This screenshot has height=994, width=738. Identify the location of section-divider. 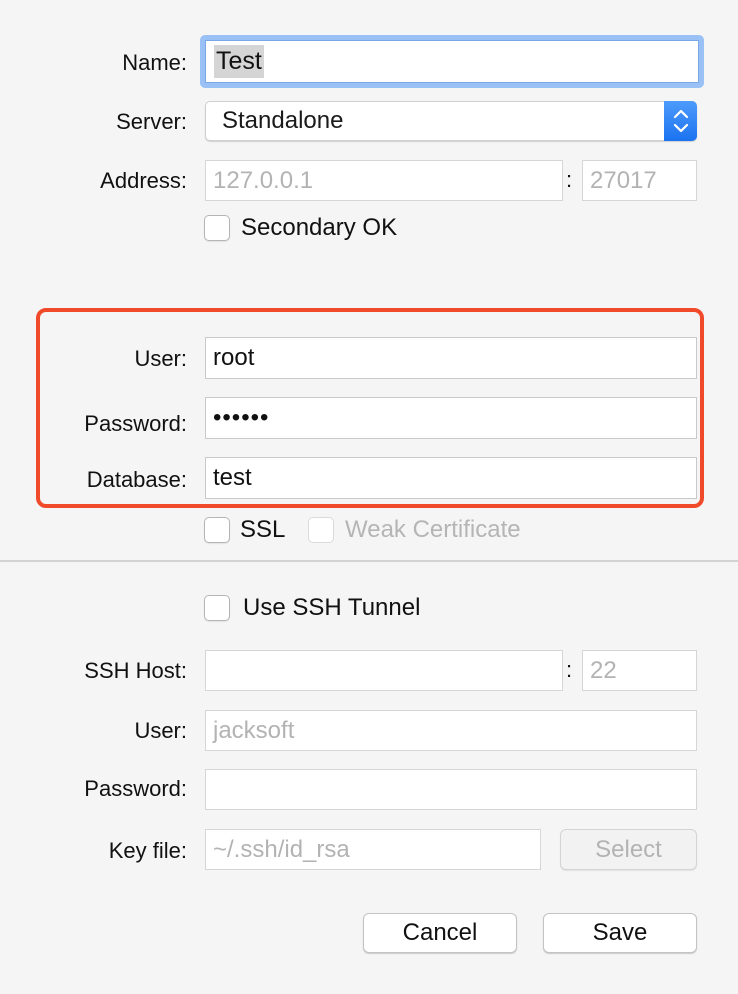
(369, 561).